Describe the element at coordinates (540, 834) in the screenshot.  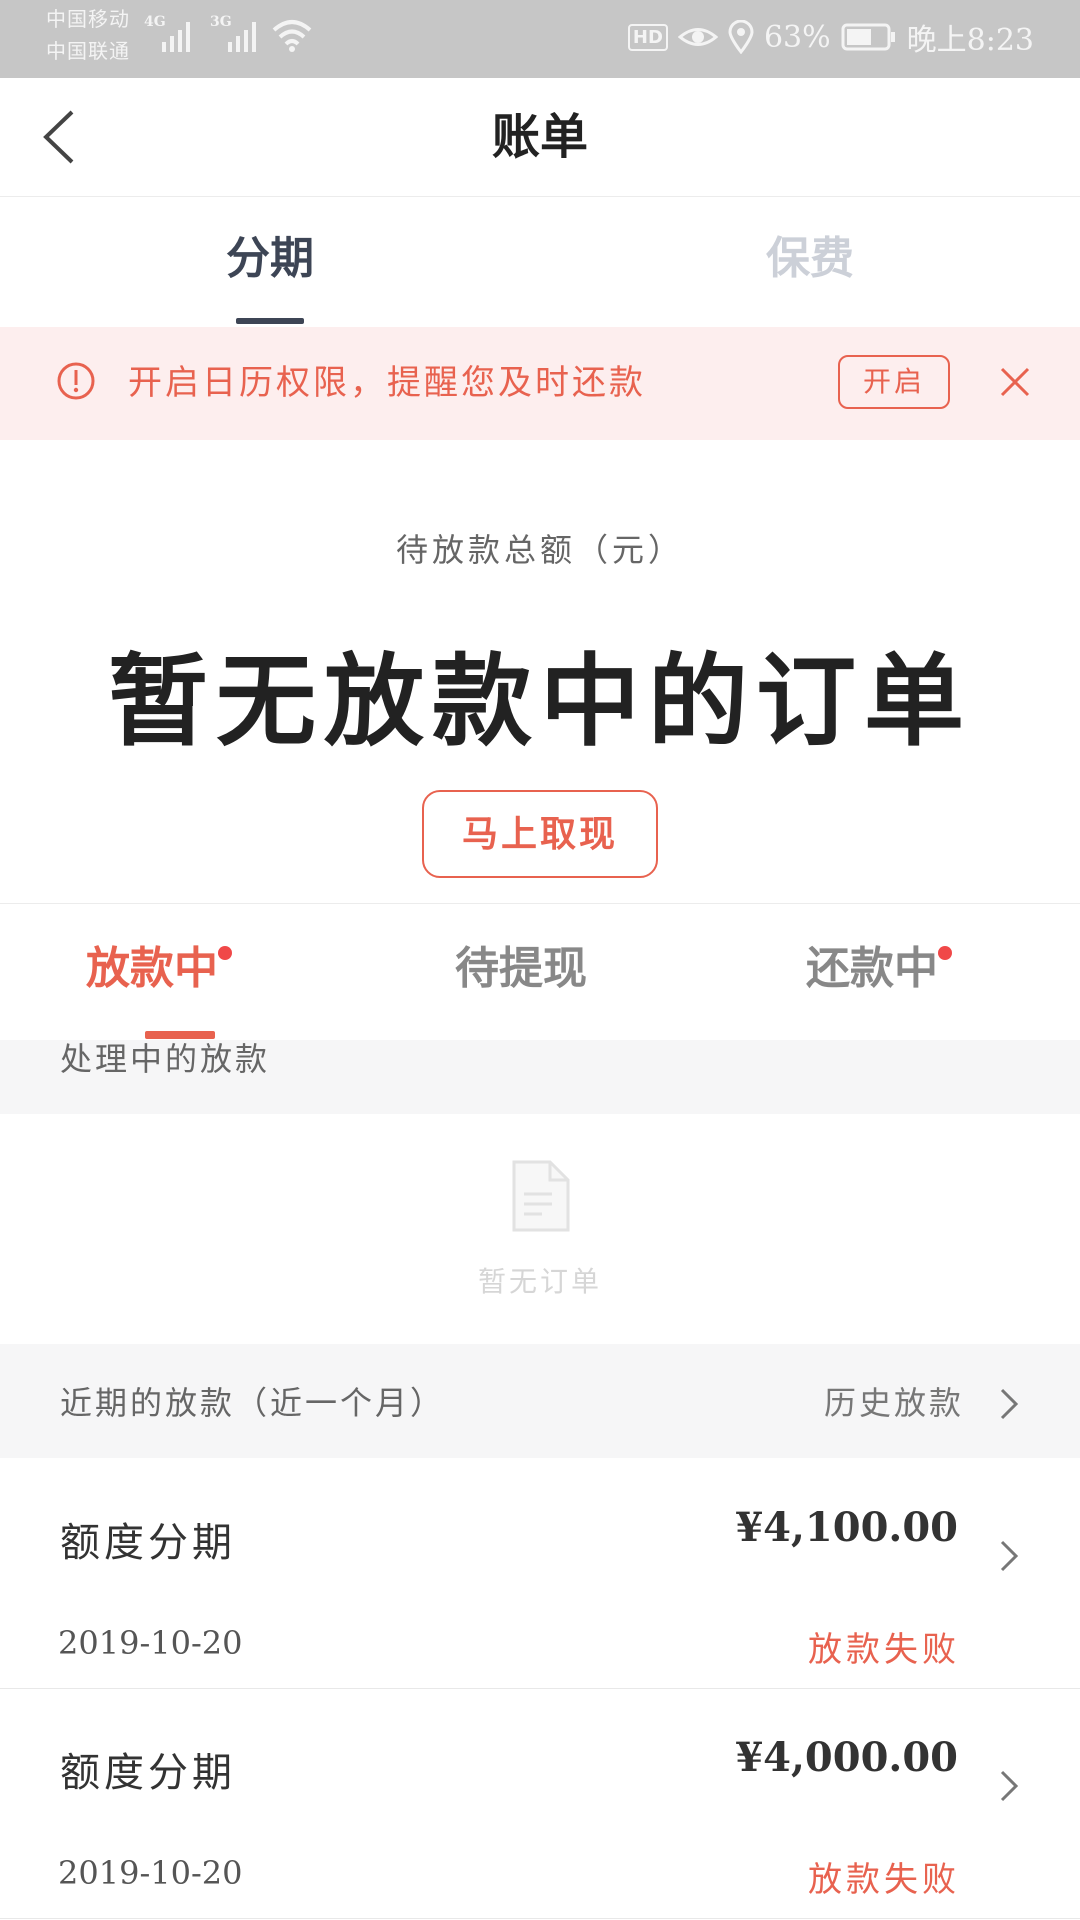
I see `withdraw-now-button: 马上取现` at that location.